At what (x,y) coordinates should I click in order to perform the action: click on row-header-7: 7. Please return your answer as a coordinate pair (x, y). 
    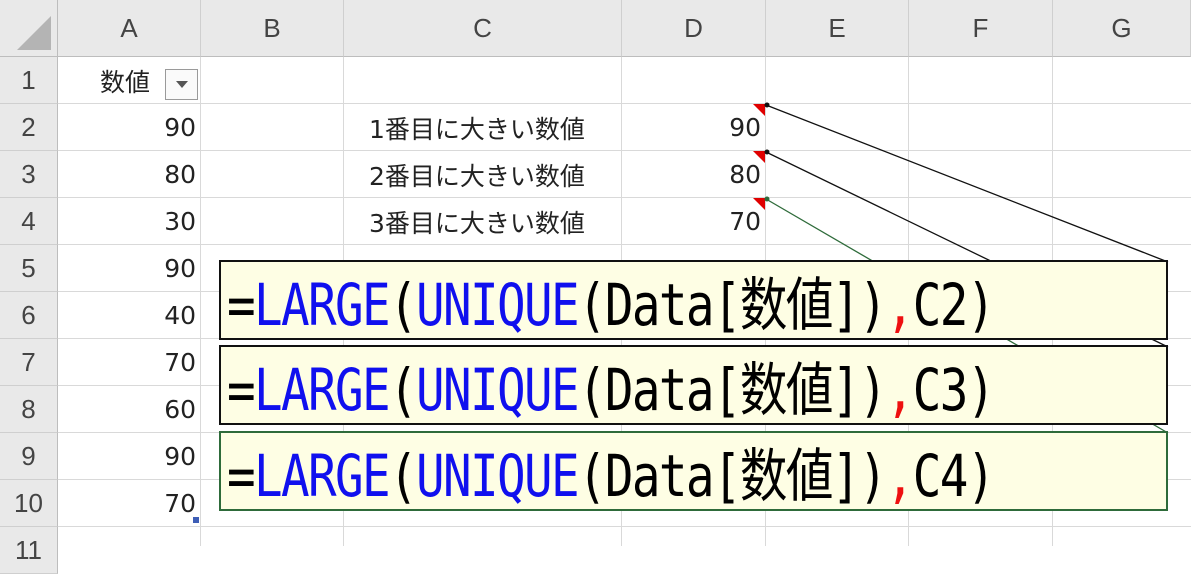
    Looking at the image, I should click on (29, 362).